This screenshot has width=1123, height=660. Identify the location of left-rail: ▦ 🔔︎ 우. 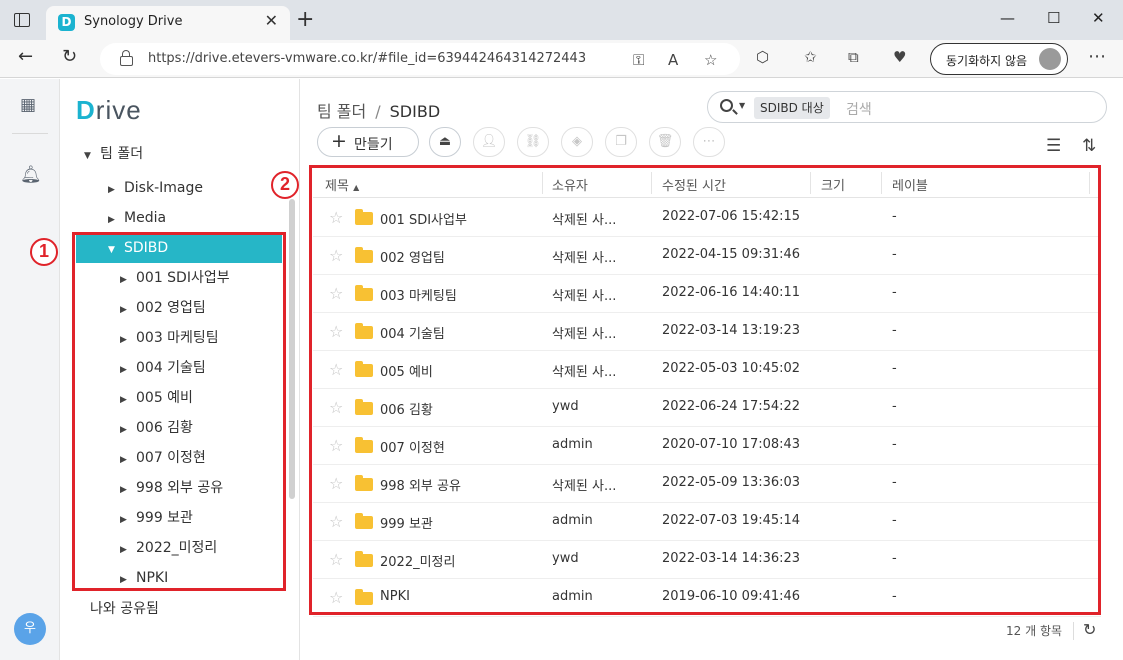
(30, 369).